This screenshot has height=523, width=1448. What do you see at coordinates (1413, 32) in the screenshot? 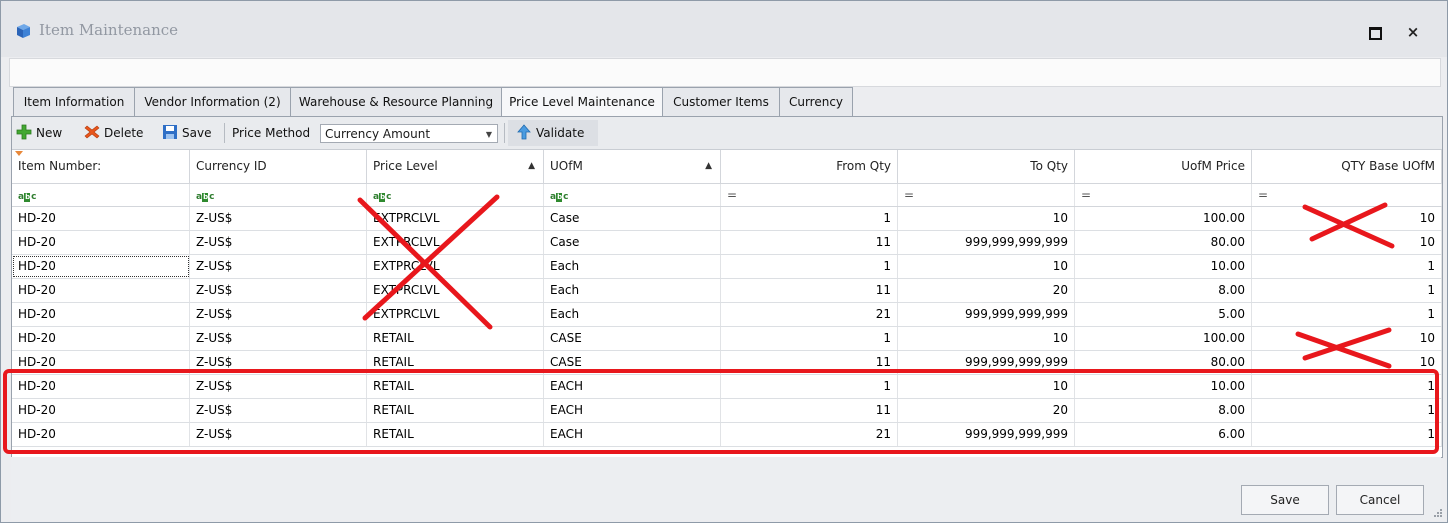
I see `close-icon: ×` at bounding box center [1413, 32].